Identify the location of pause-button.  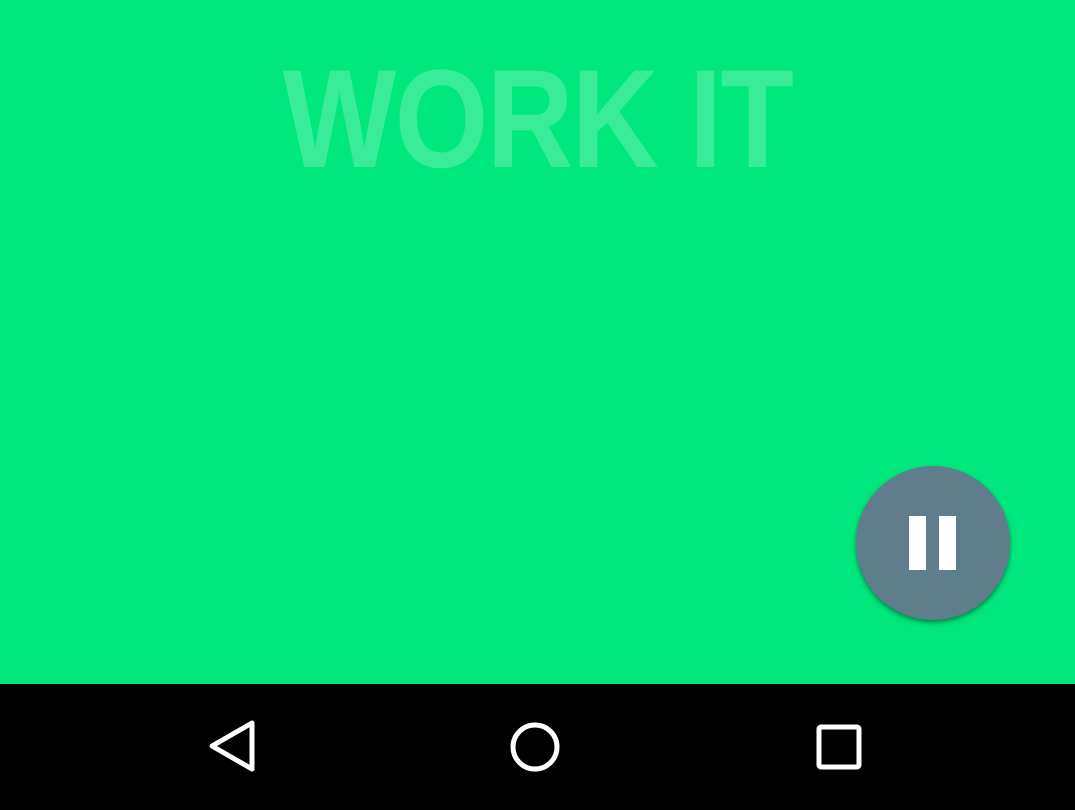
(933, 543).